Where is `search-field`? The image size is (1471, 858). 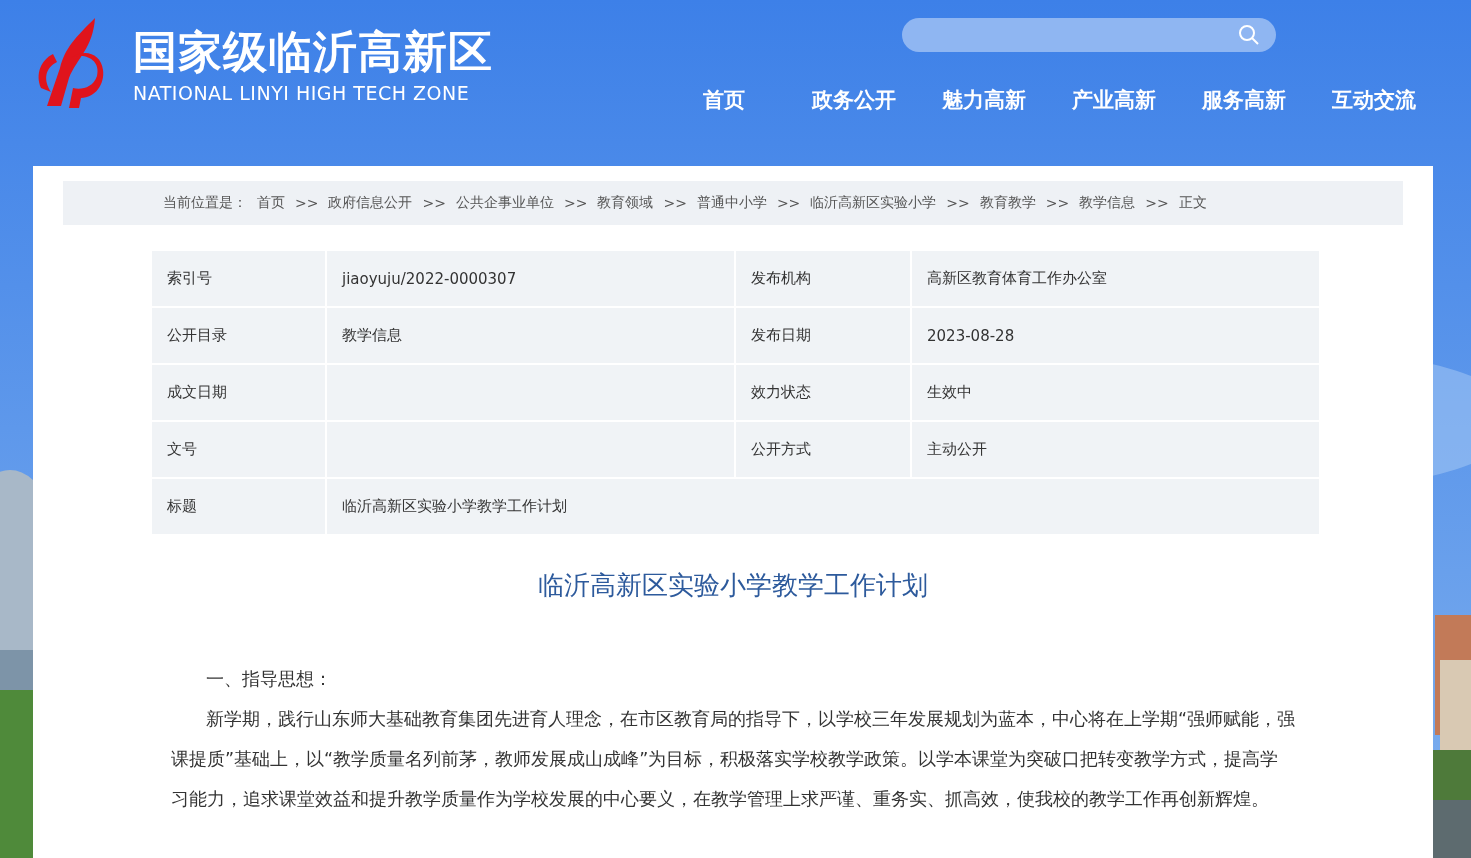
search-field is located at coordinates (1089, 35).